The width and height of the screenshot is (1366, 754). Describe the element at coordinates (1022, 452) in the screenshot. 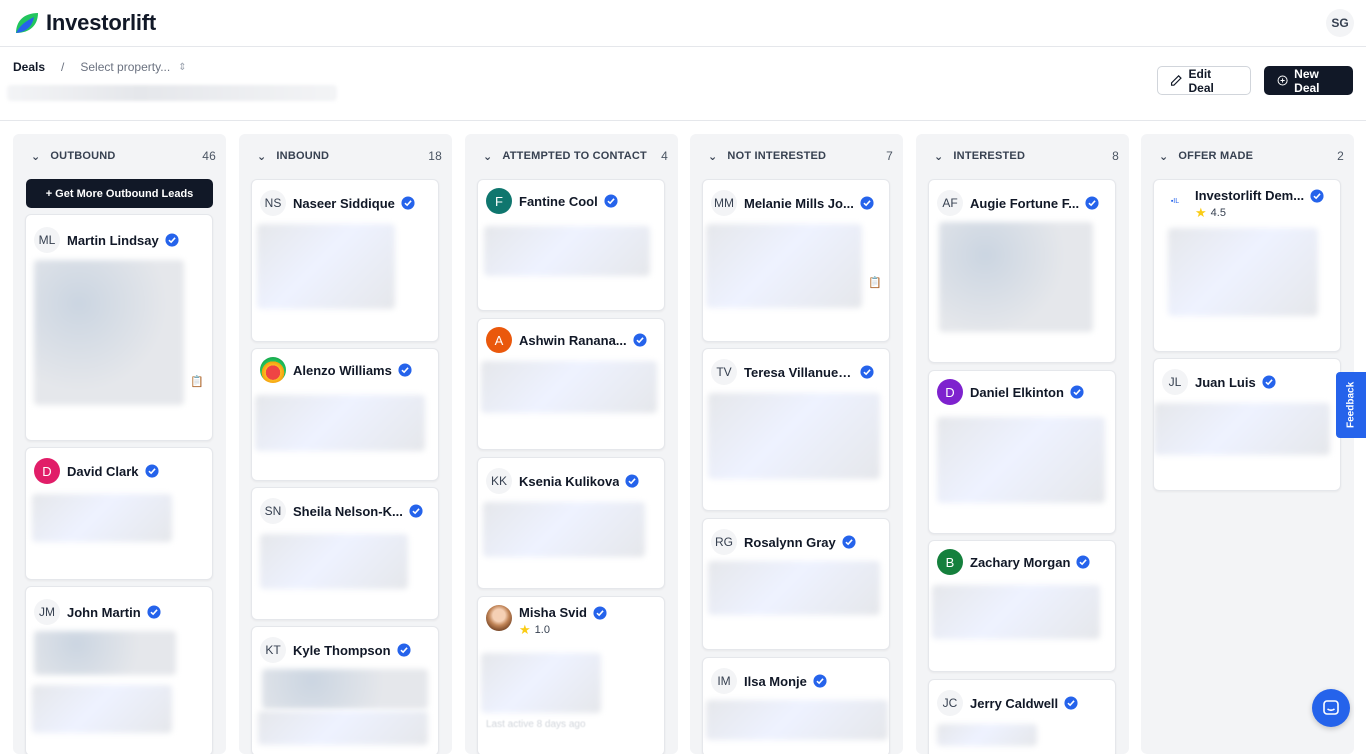

I see `deal-card: D Daniel Elkinton` at that location.